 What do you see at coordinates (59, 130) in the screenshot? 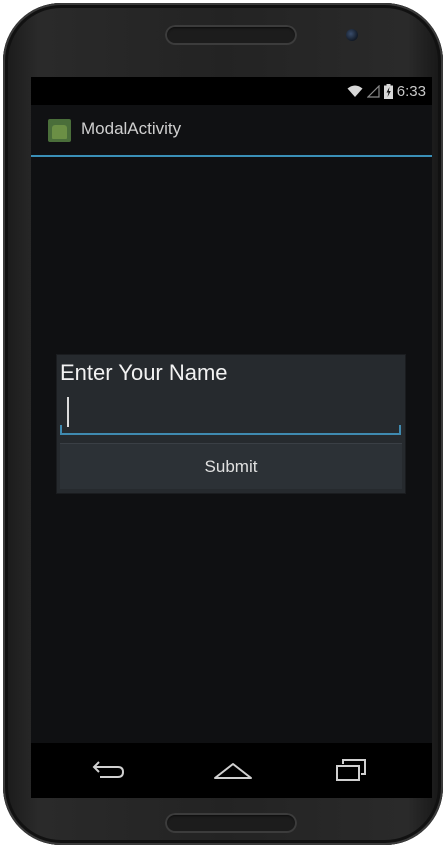
I see `android-app-icon` at bounding box center [59, 130].